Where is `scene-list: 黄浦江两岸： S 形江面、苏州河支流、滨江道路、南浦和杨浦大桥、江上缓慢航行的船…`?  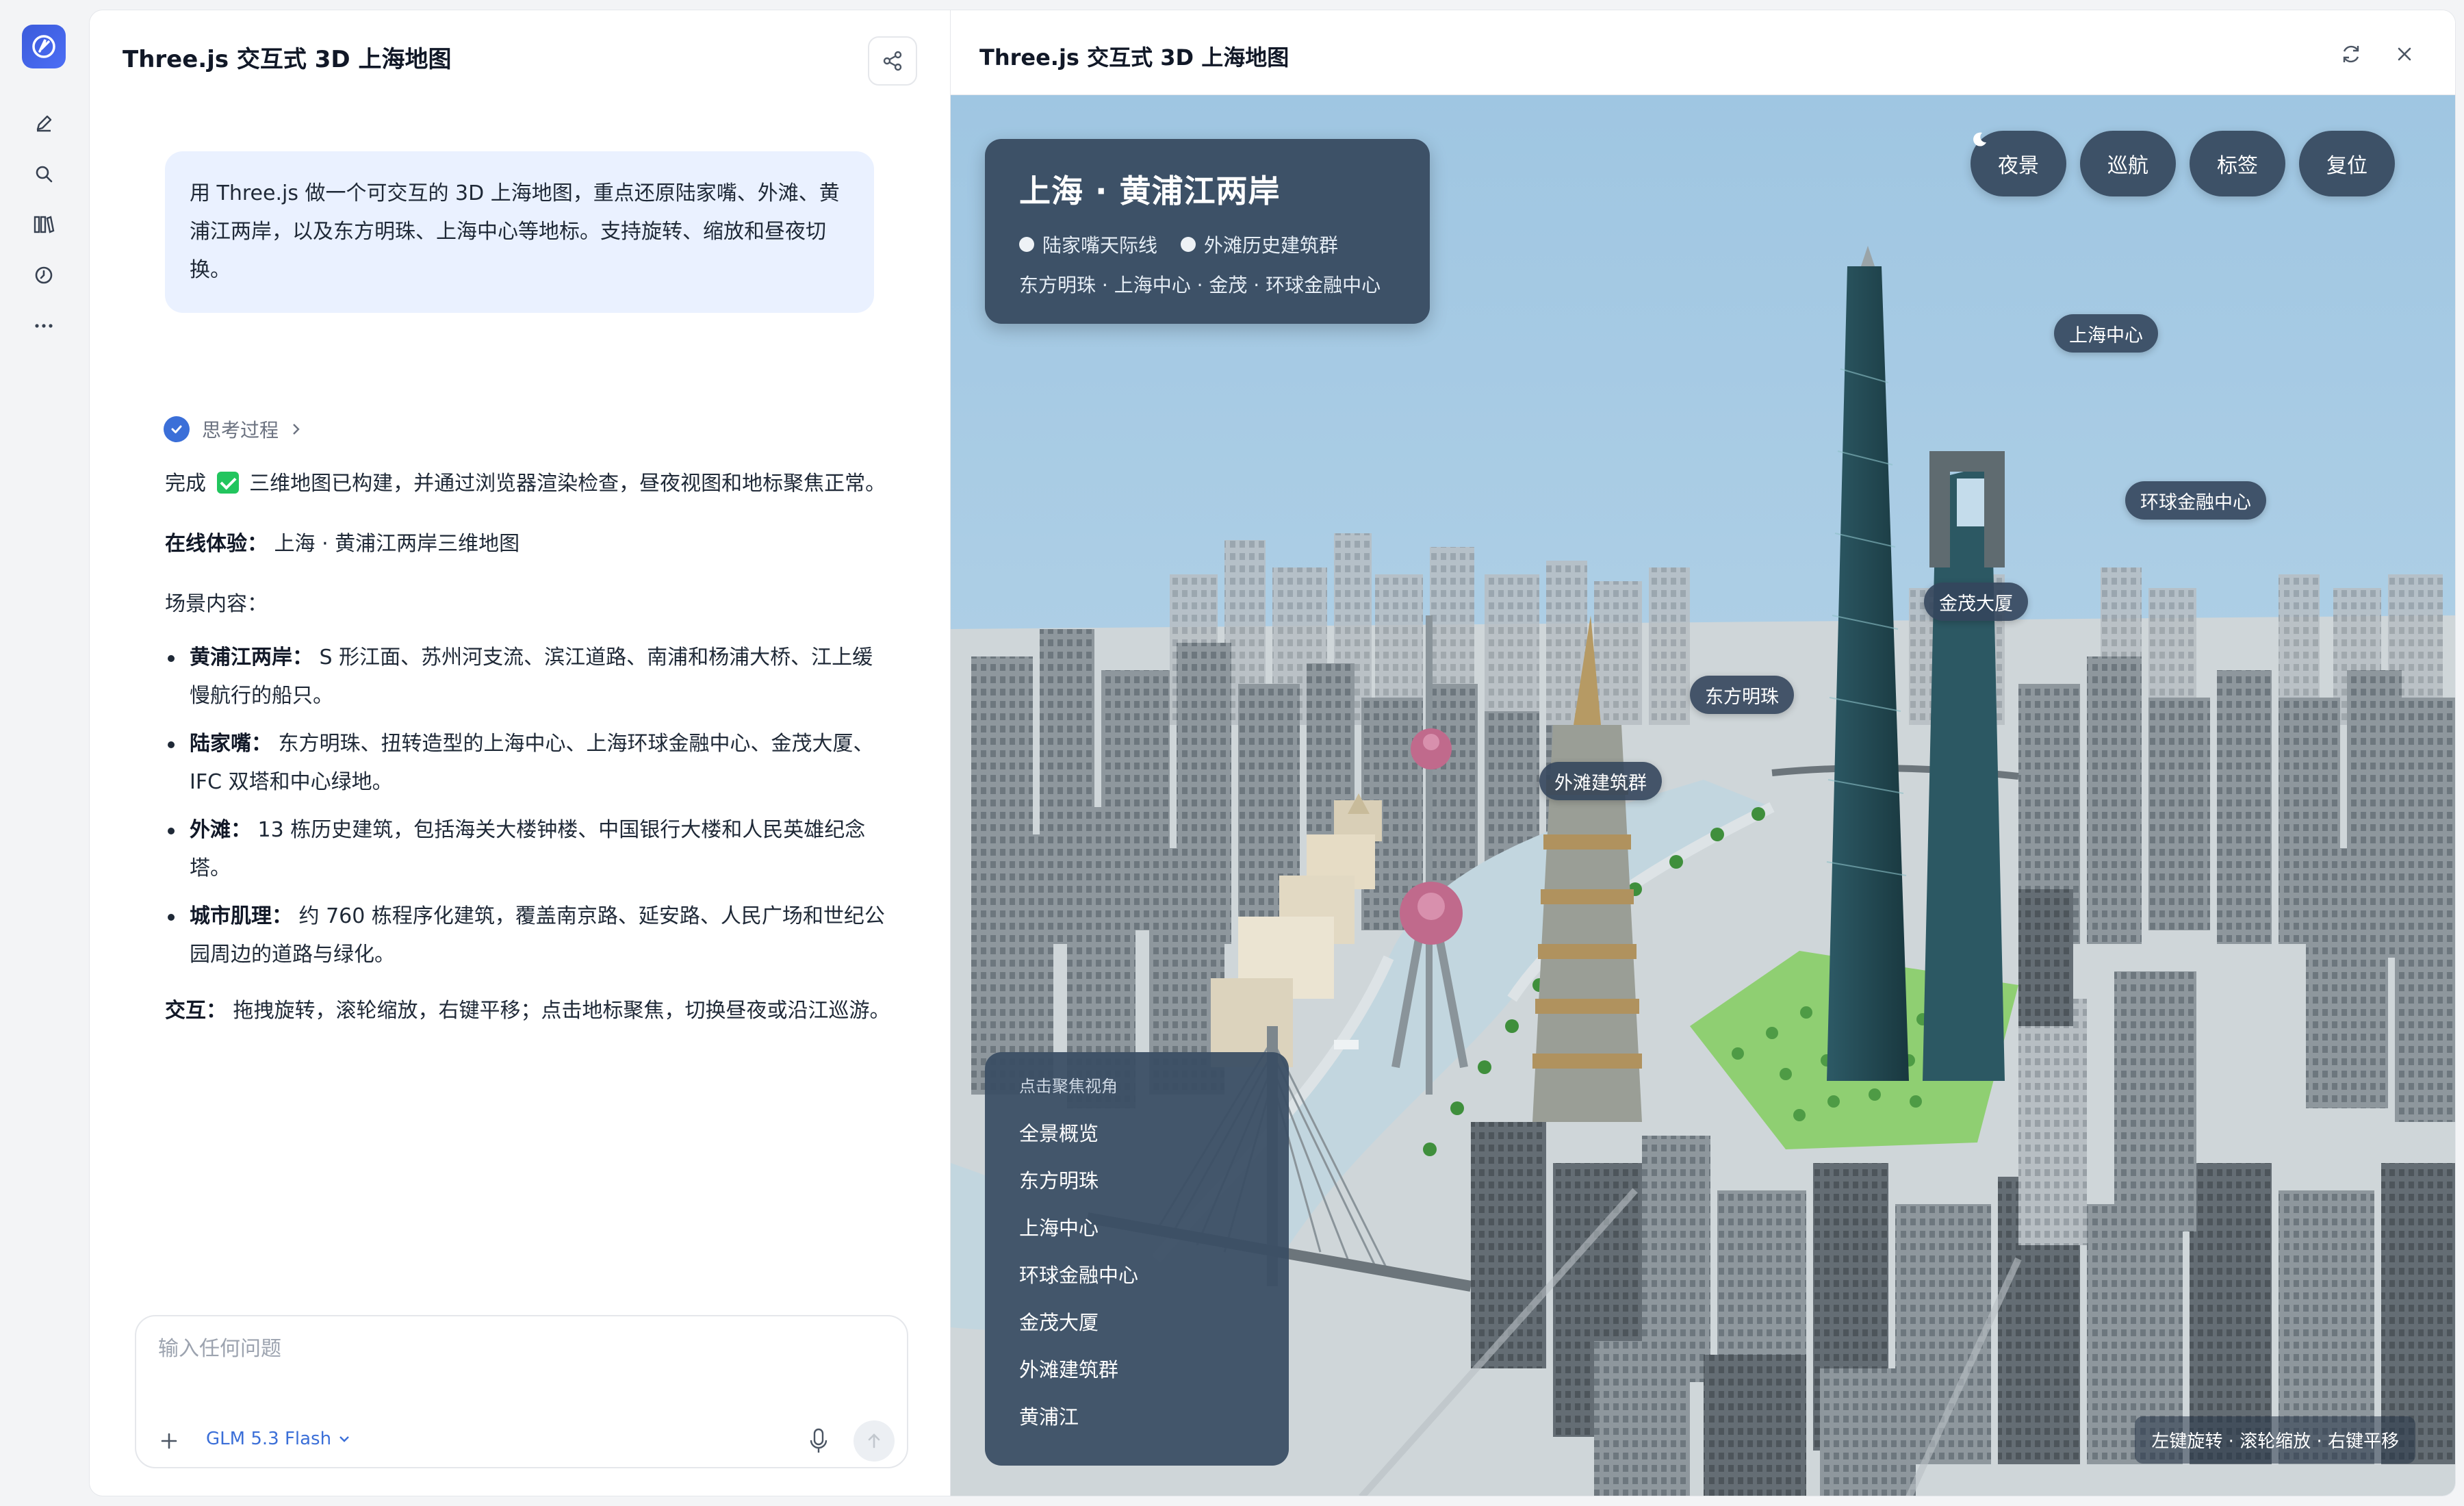 scene-list: 黄浦江两岸： S 形江面、苏州河支流、滨江道路、南浦和杨浦大桥、江上缓慢航行的船… is located at coordinates (527, 806).